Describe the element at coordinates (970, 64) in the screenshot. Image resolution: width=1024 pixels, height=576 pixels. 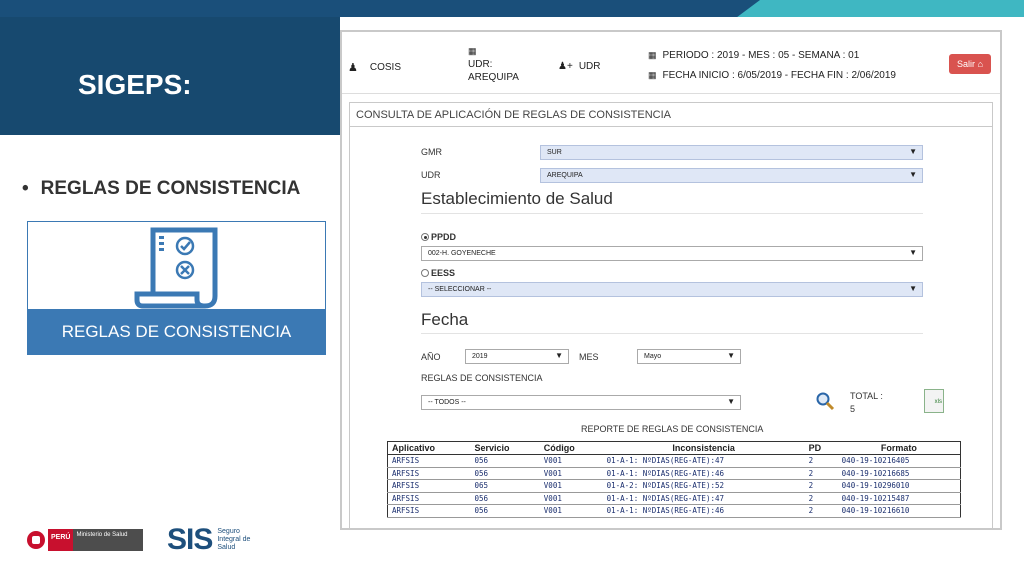
I see `salir-button: Salir ⌂` at that location.